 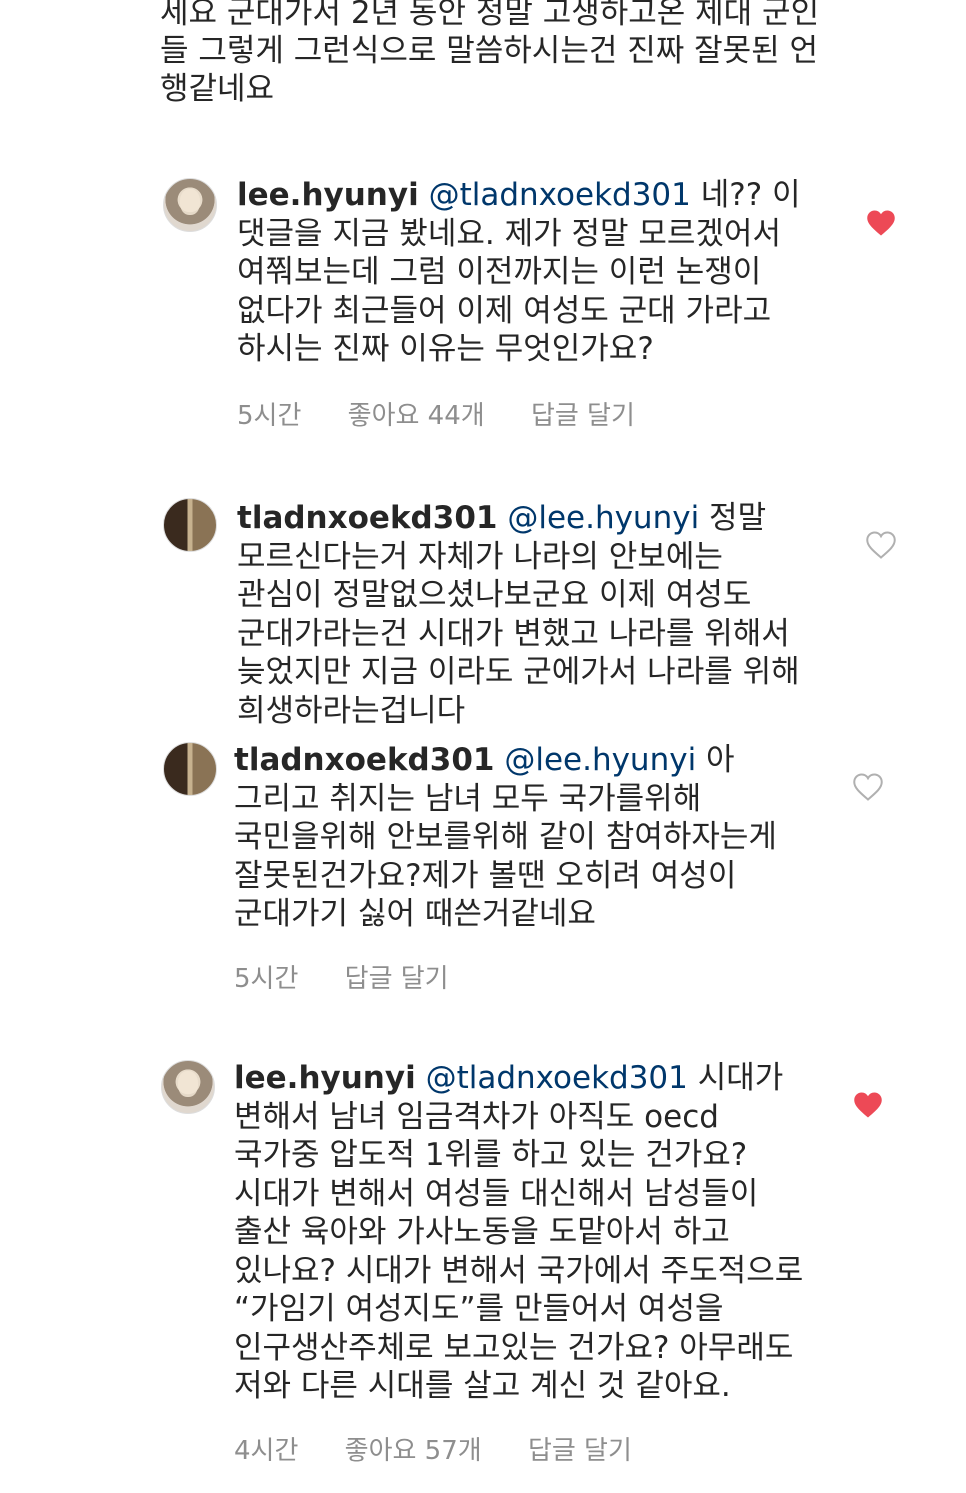 I want to click on comment-time: 4시간, so click(x=266, y=1451).